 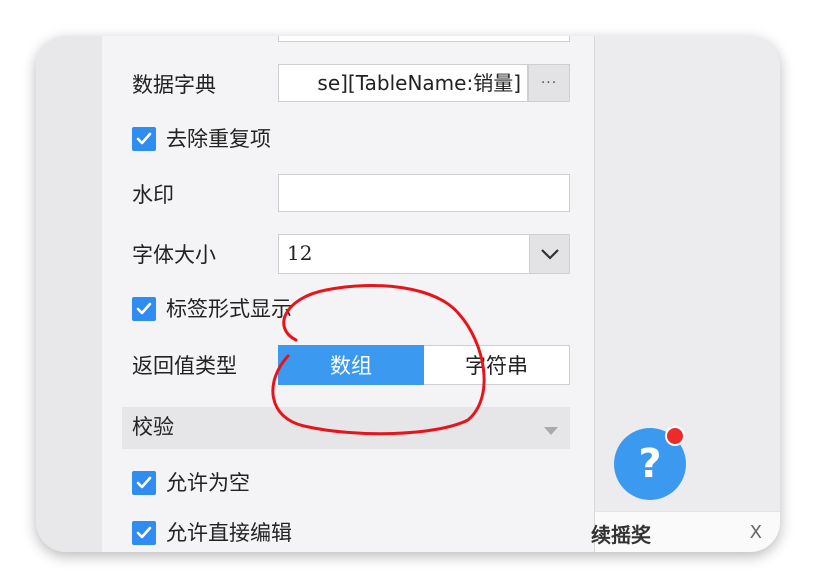 I want to click on return-type-string-option: 字符串, so click(x=497, y=365).